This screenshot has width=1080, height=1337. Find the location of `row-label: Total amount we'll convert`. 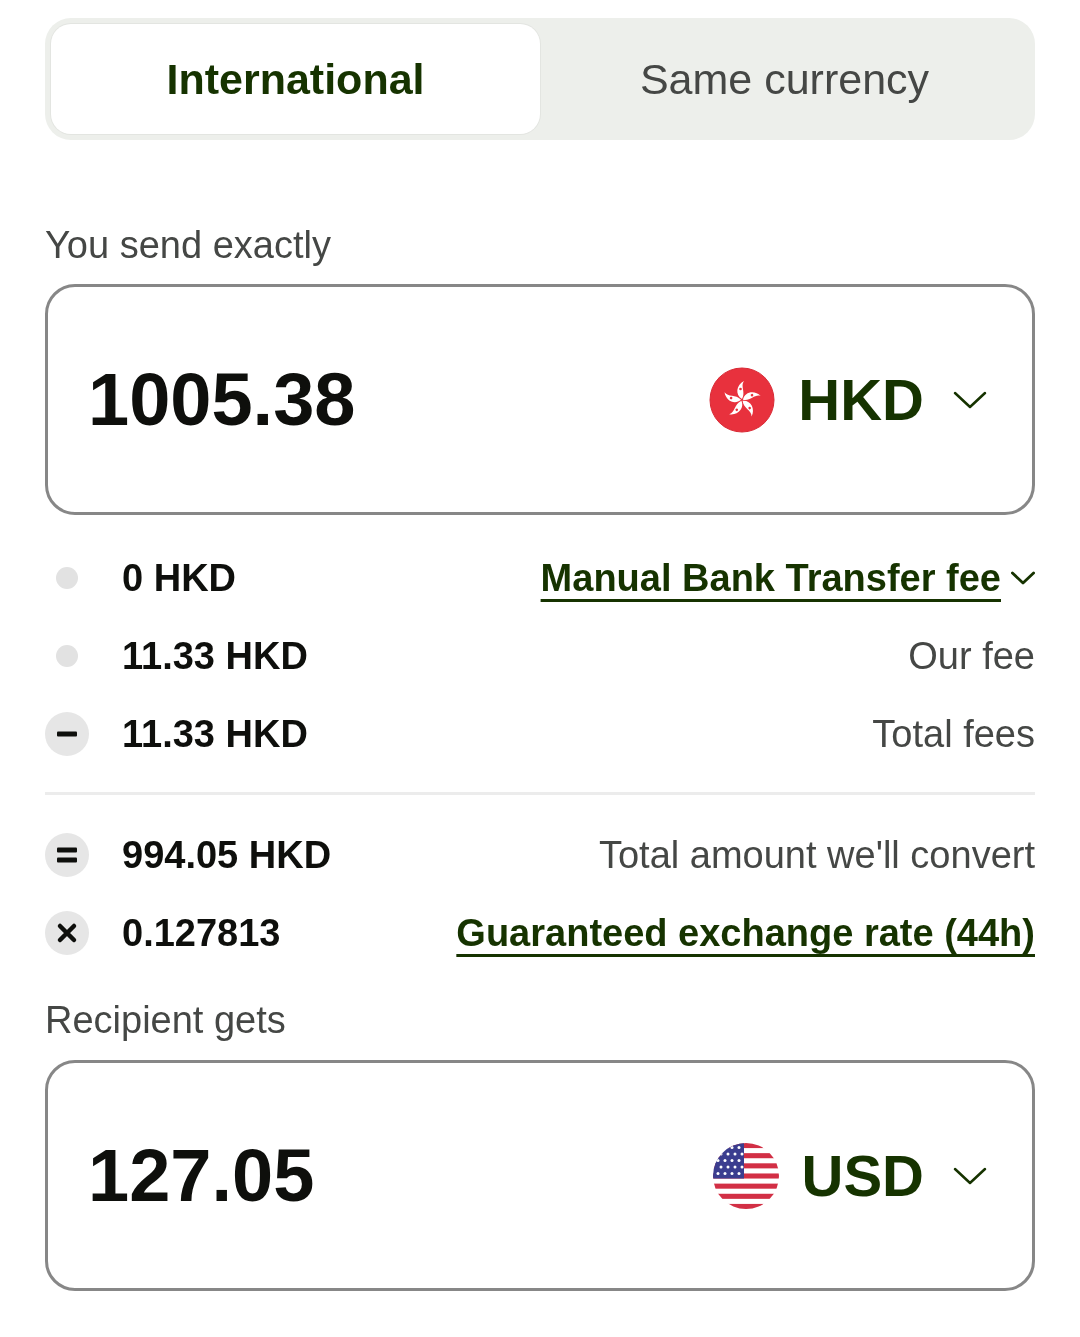

row-label: Total amount we'll convert is located at coordinates (816, 855).